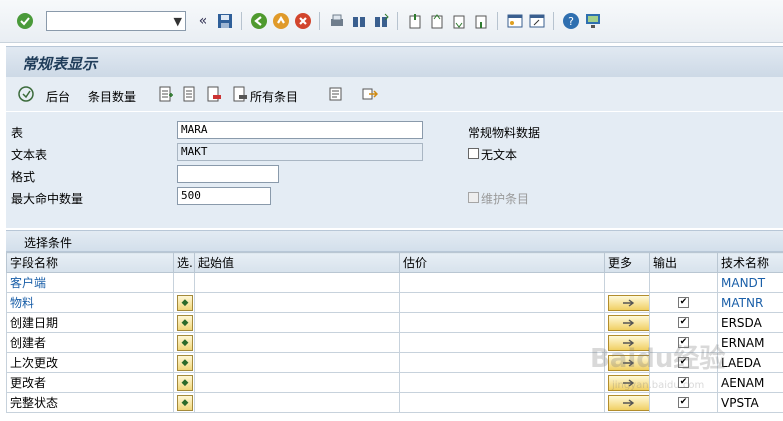  I want to click on field-name-cell: 物料, so click(90, 302).